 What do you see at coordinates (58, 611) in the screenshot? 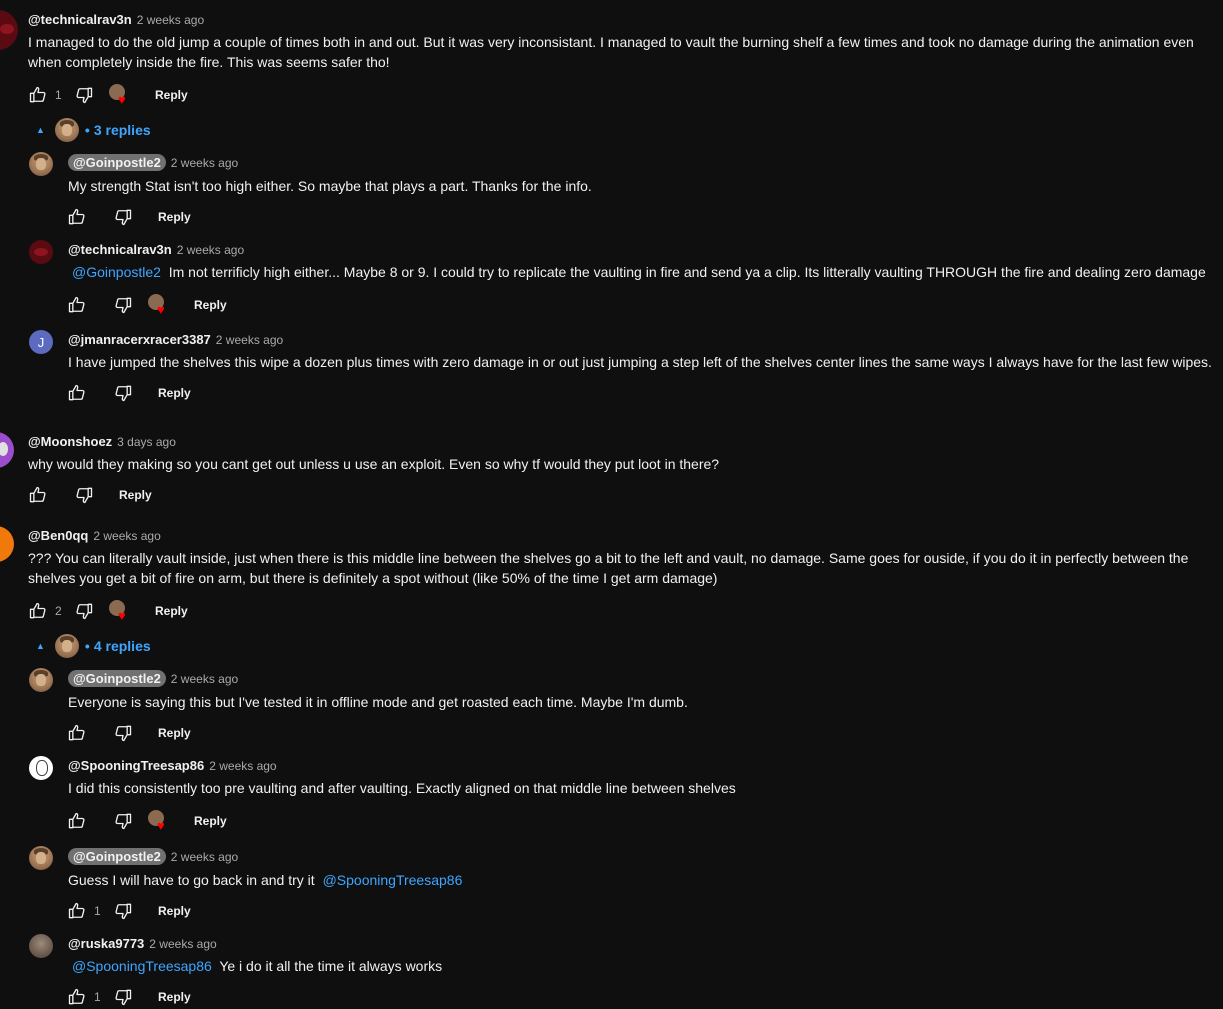
I see `like-count: 2` at bounding box center [58, 611].